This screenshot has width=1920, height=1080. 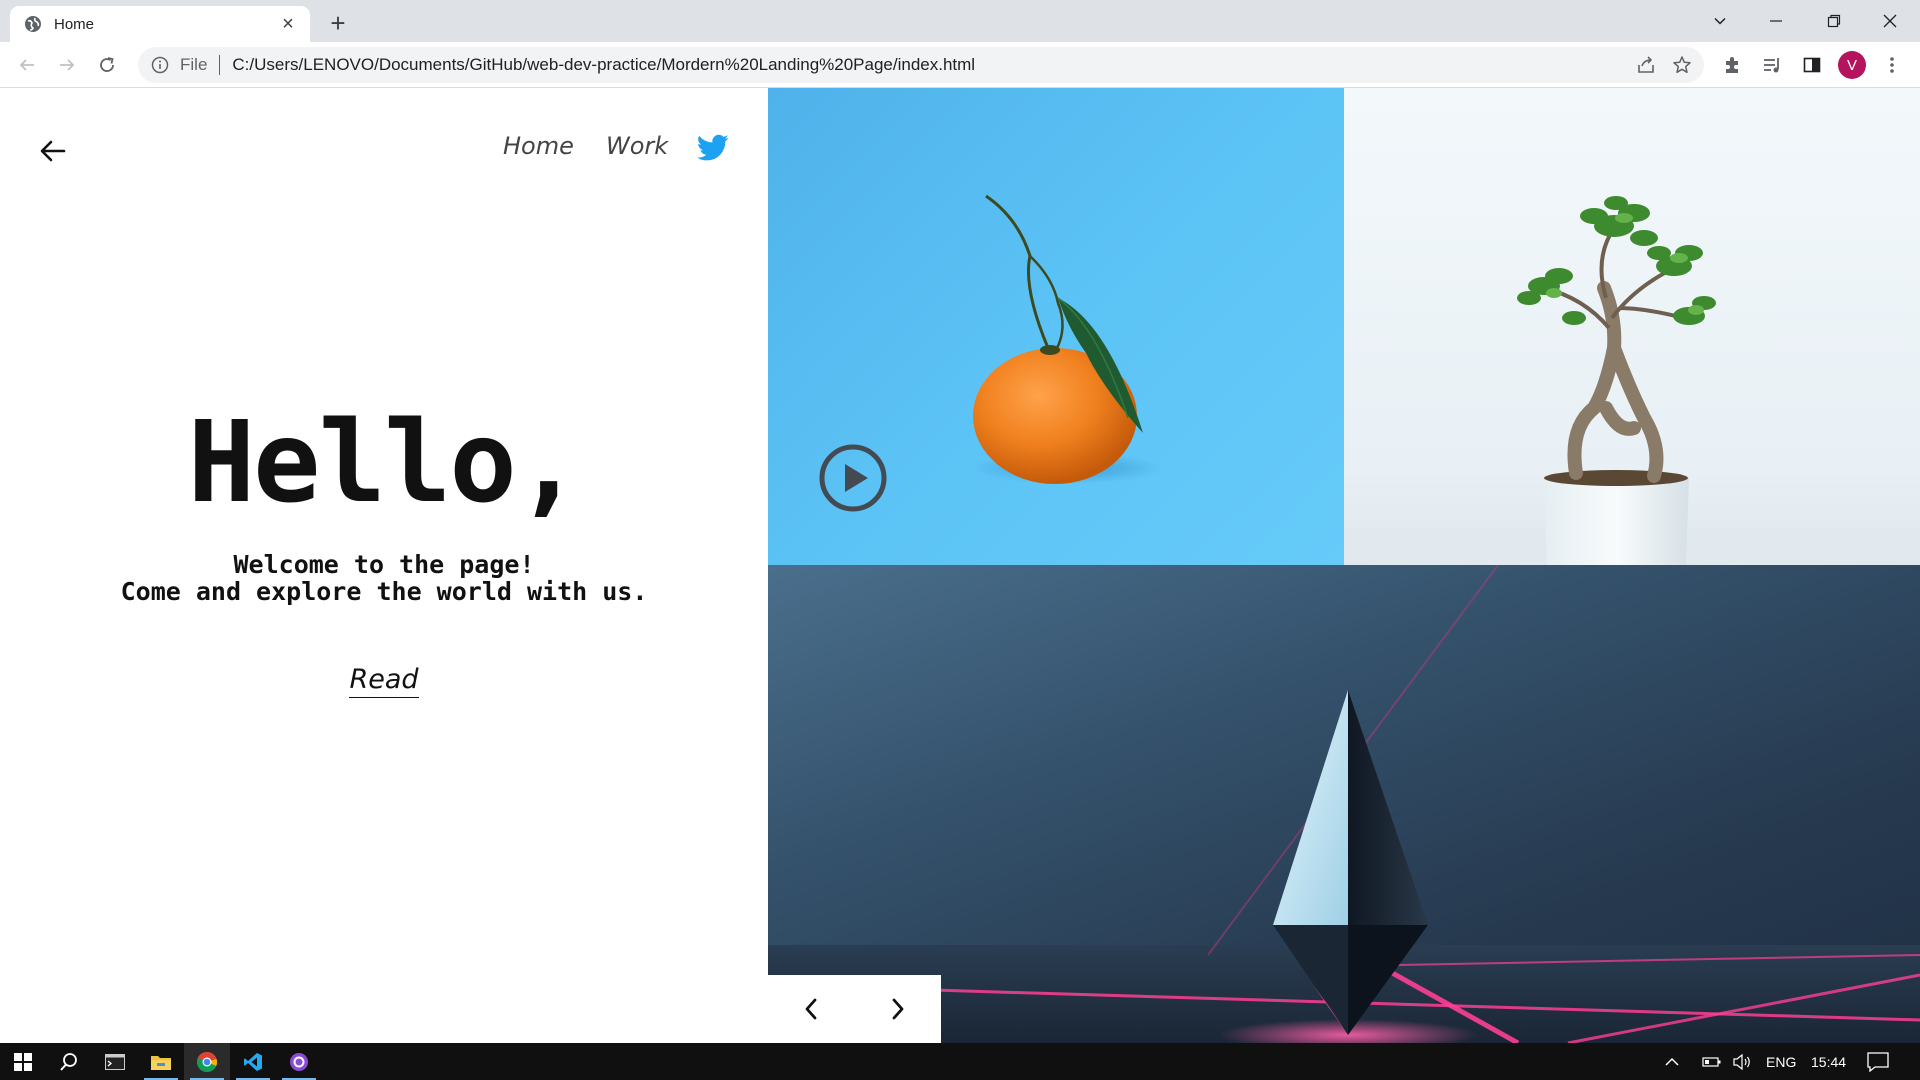 I want to click on hero-title: Hello,, so click(x=385, y=463).